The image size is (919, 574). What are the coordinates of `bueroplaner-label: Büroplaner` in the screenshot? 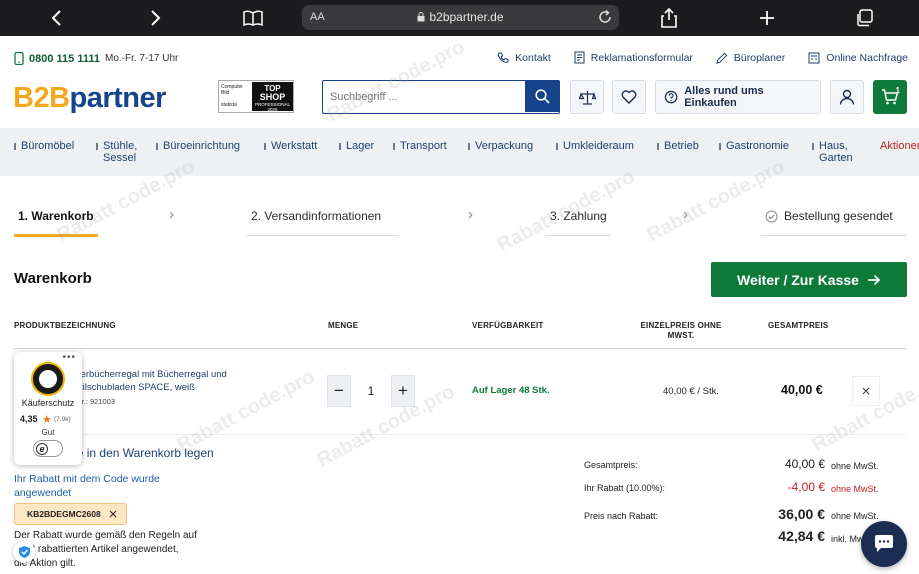 It's located at (759, 57).